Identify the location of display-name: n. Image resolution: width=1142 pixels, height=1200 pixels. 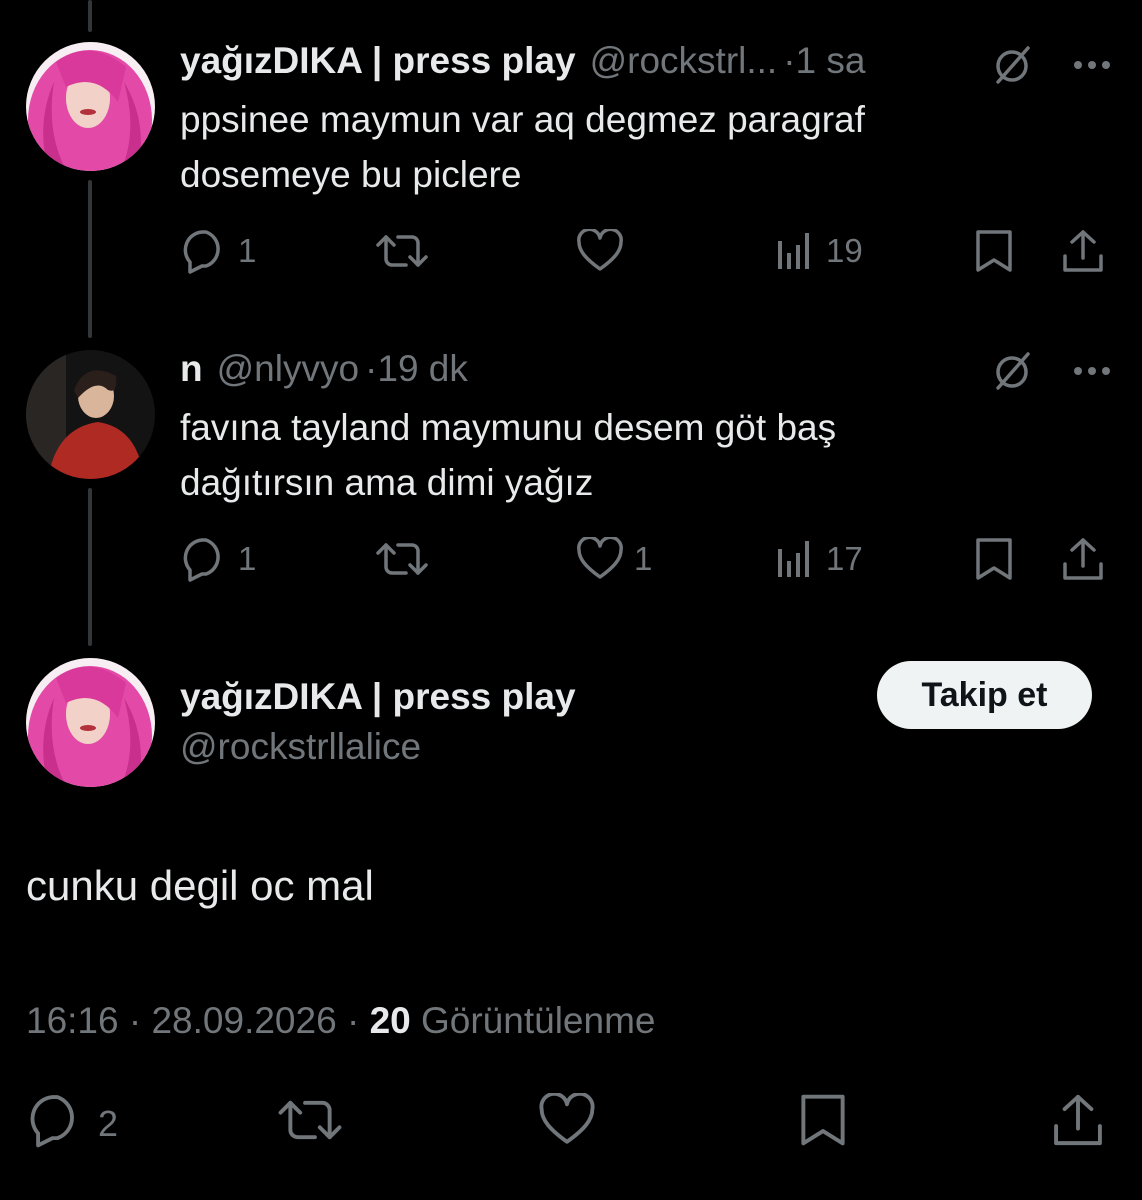
(191, 369).